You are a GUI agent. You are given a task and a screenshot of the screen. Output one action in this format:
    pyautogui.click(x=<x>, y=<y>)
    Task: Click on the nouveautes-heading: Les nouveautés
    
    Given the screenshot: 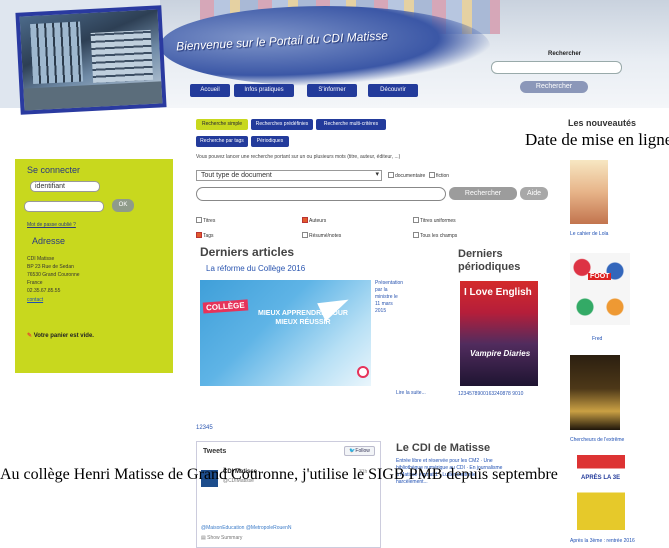 What is the action you would take?
    pyautogui.click(x=602, y=123)
    